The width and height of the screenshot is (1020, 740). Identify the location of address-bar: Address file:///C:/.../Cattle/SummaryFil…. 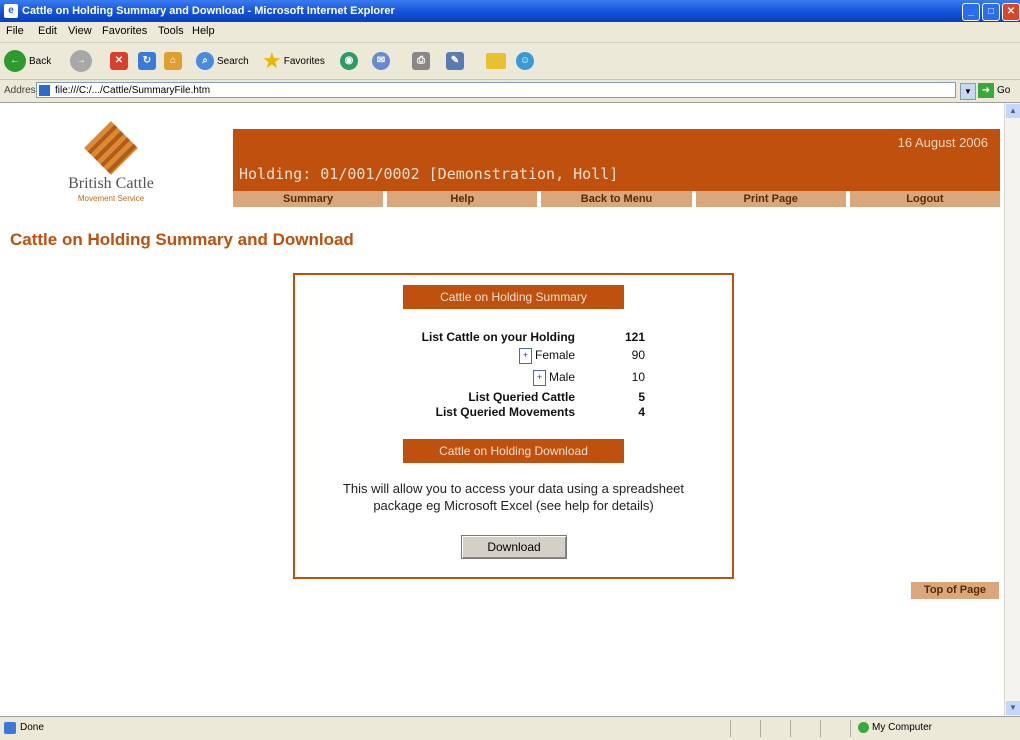
(510, 91).